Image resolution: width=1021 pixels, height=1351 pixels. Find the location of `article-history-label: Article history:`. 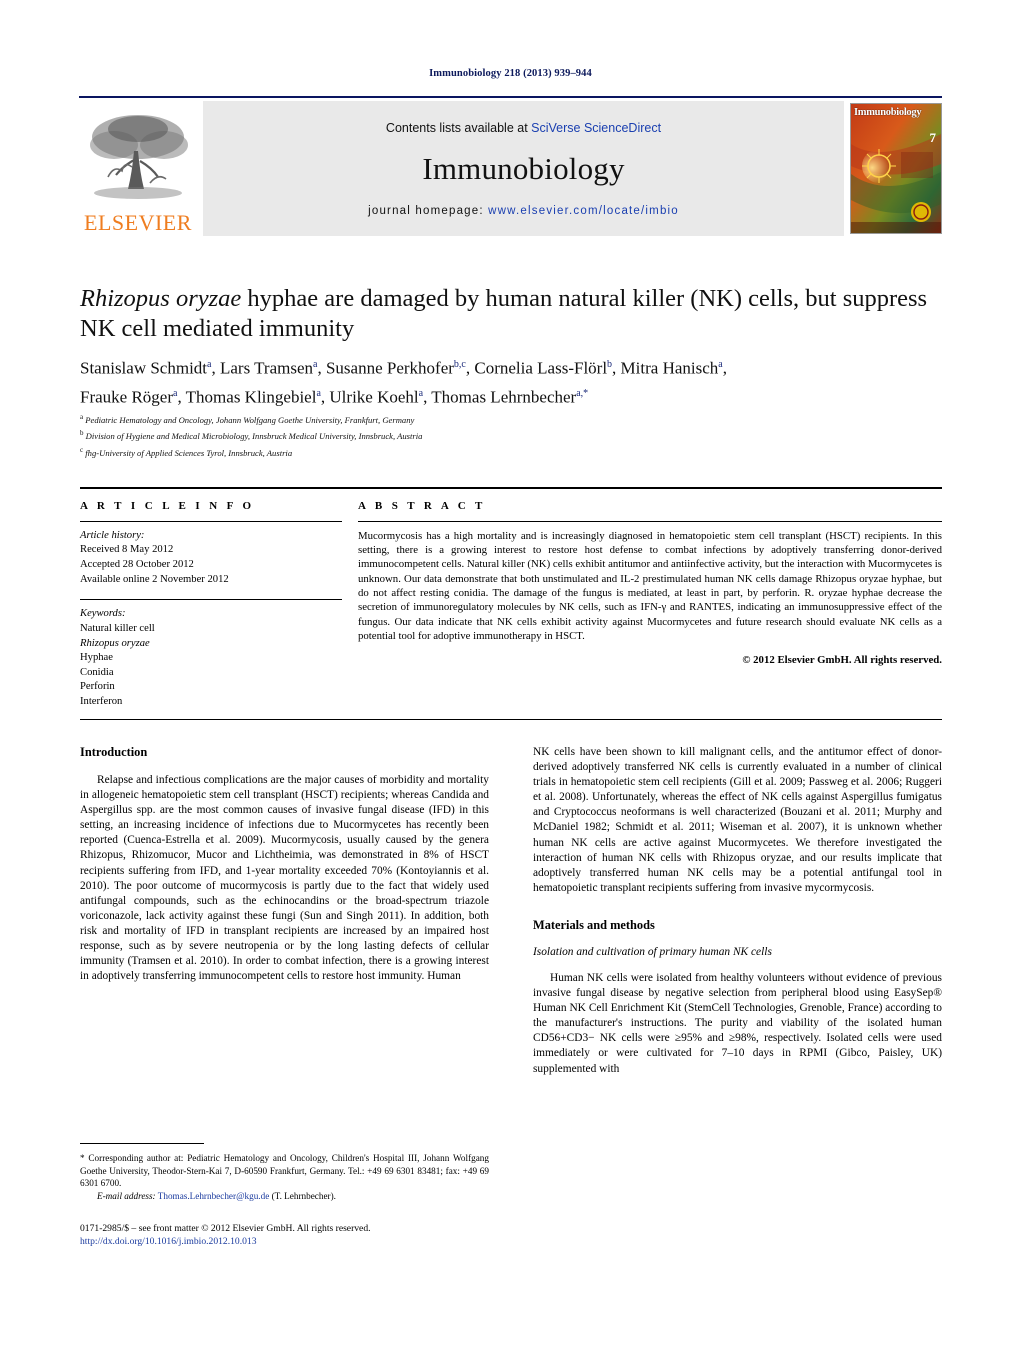

article-history-label: Article history: is located at coordinates (112, 535).